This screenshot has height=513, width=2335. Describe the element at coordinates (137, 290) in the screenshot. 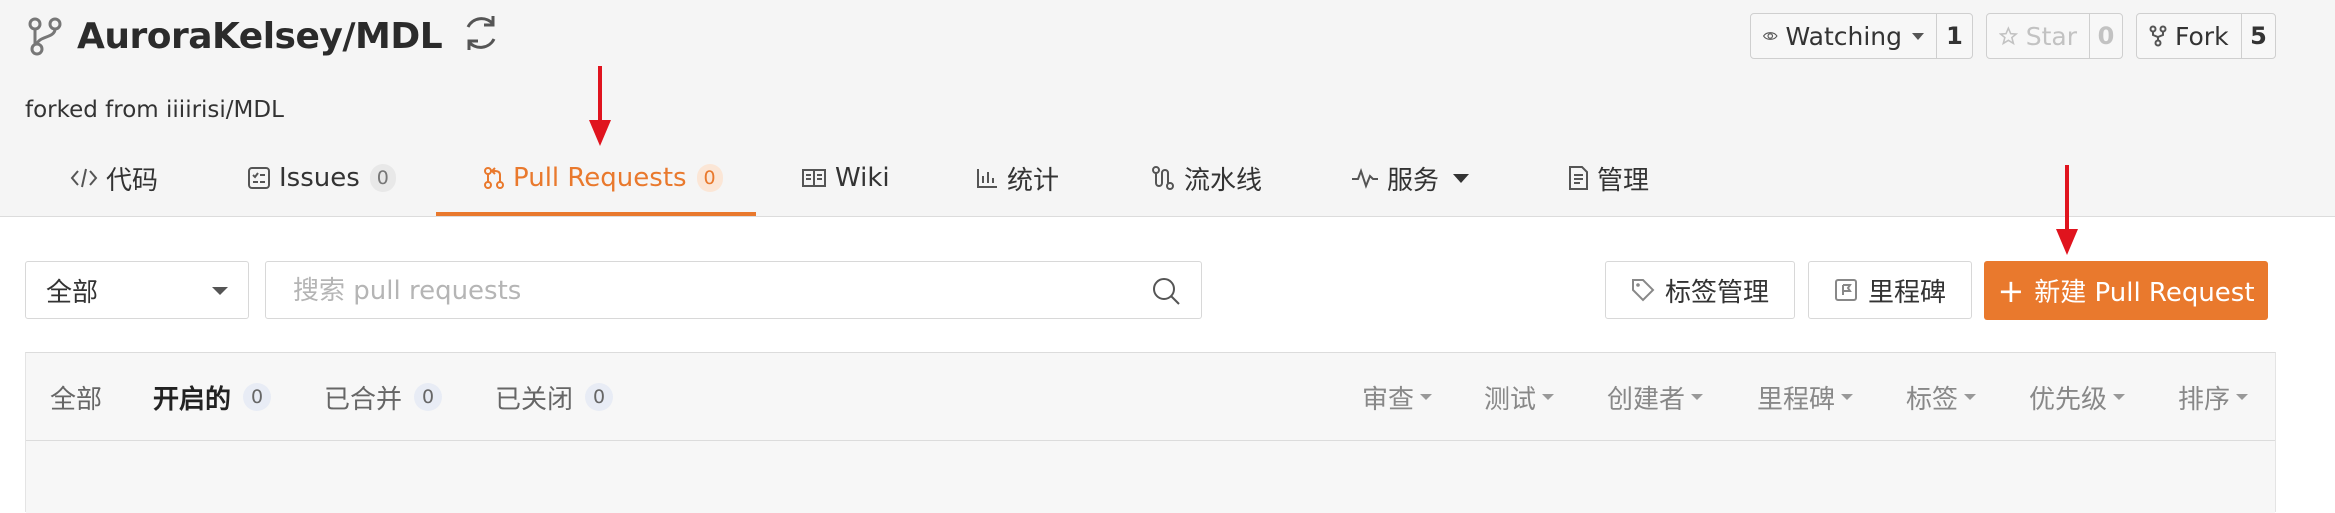

I see `state-filter-select: 全部` at that location.